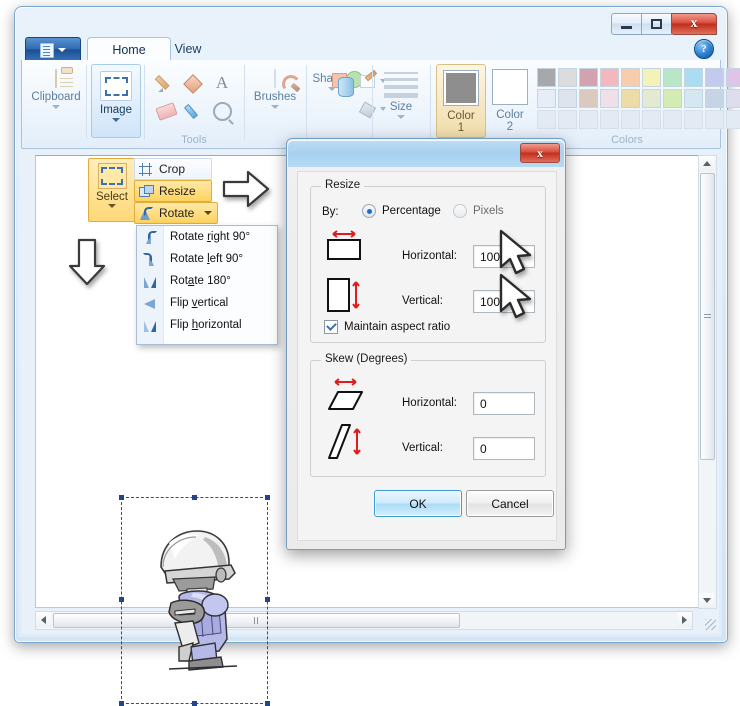 The image size is (740, 706). Describe the element at coordinates (194, 83) in the screenshot. I see `tool-fill` at that location.